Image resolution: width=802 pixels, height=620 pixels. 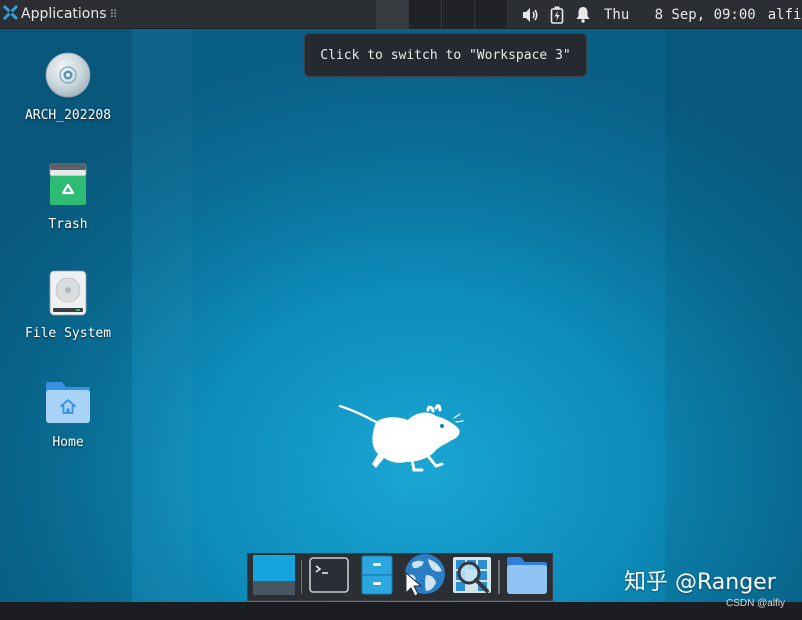 I want to click on trash-icon, so click(x=68, y=184).